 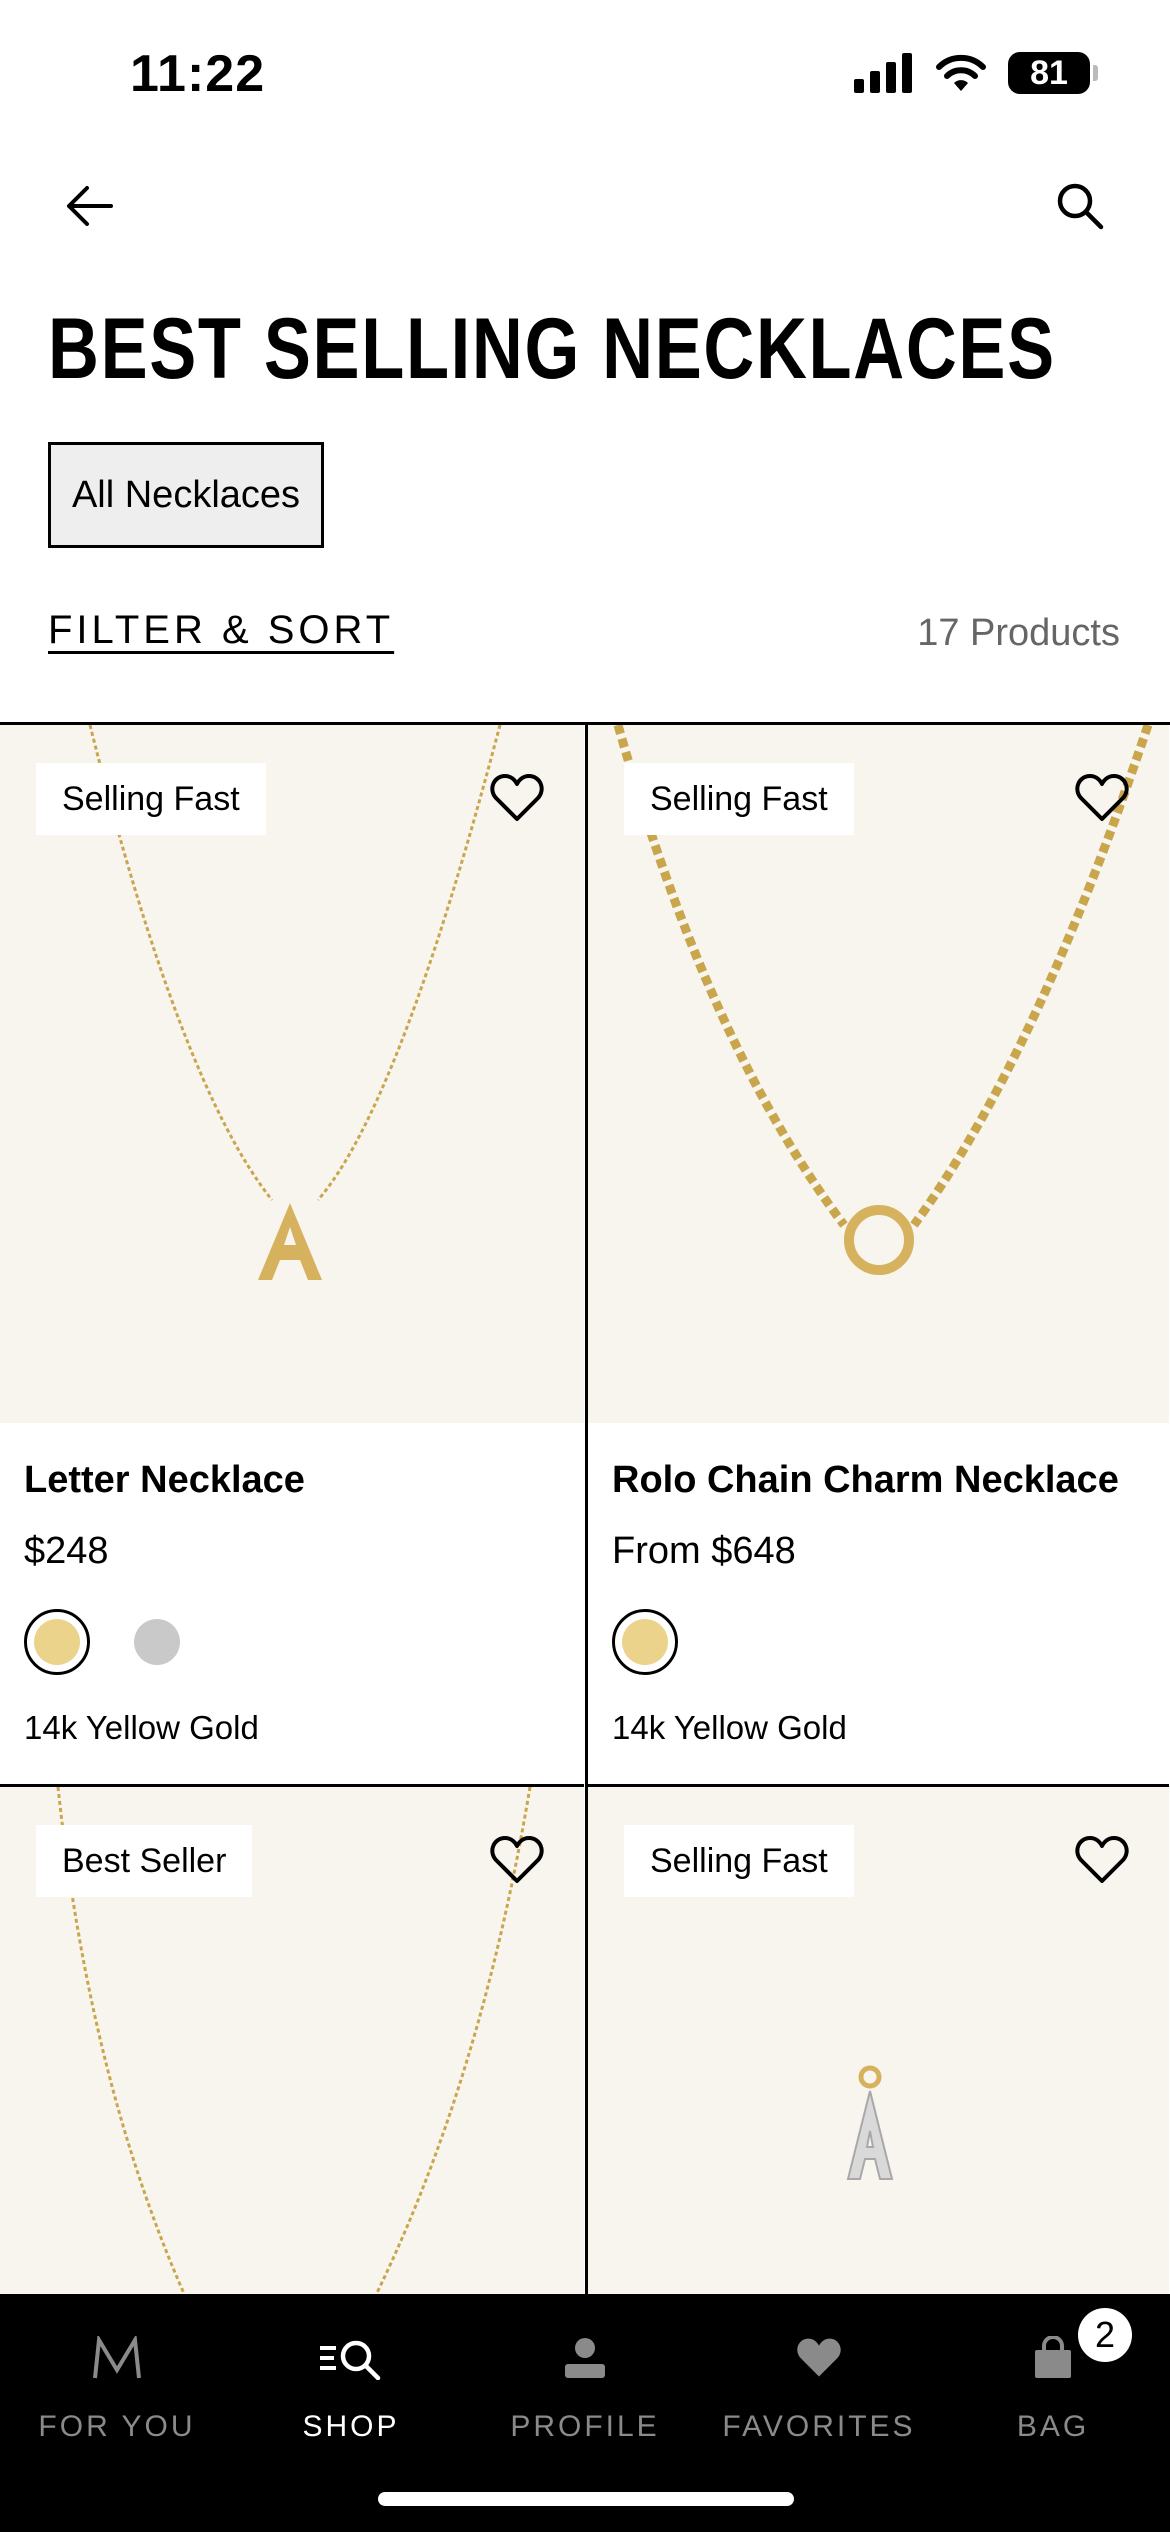 I want to click on person-icon, so click(x=585, y=2358).